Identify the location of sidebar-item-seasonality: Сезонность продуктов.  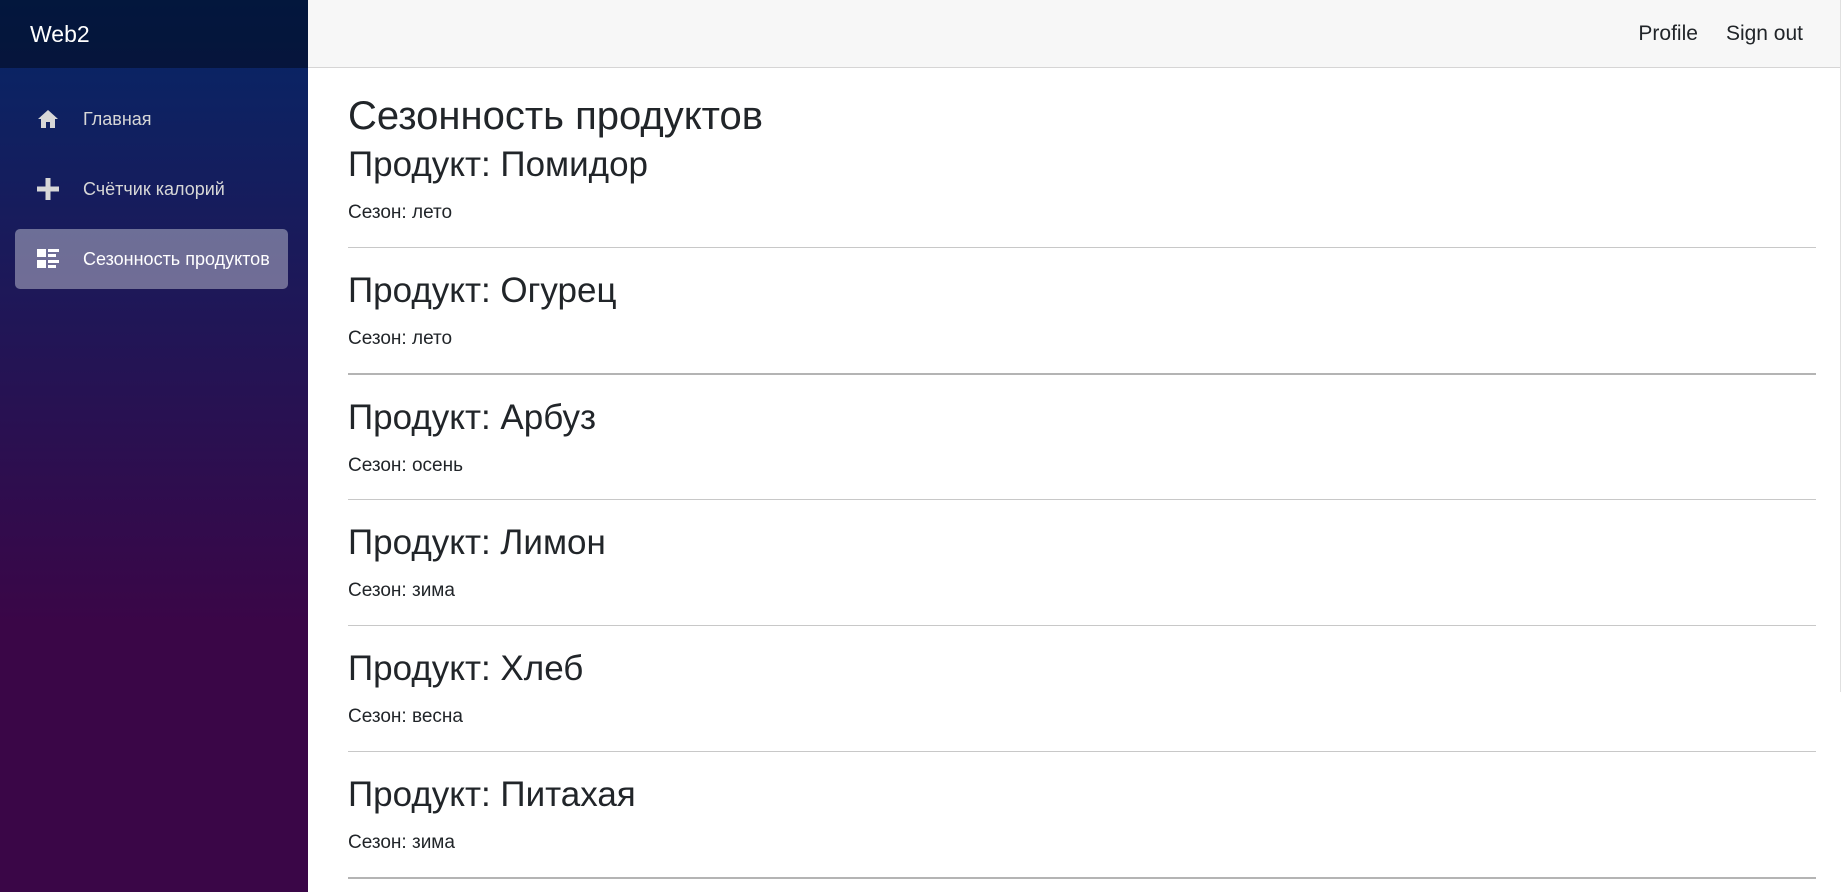
(151, 259).